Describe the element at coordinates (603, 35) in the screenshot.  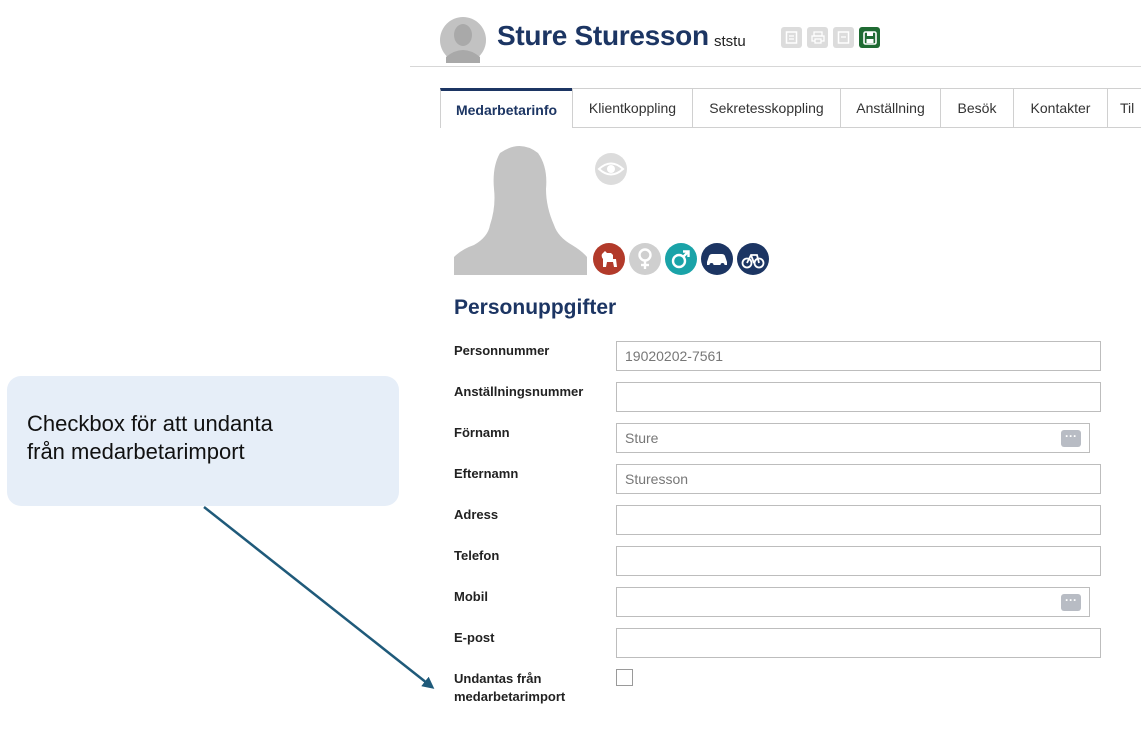
I see `employee-name: Sture Sturesson` at that location.